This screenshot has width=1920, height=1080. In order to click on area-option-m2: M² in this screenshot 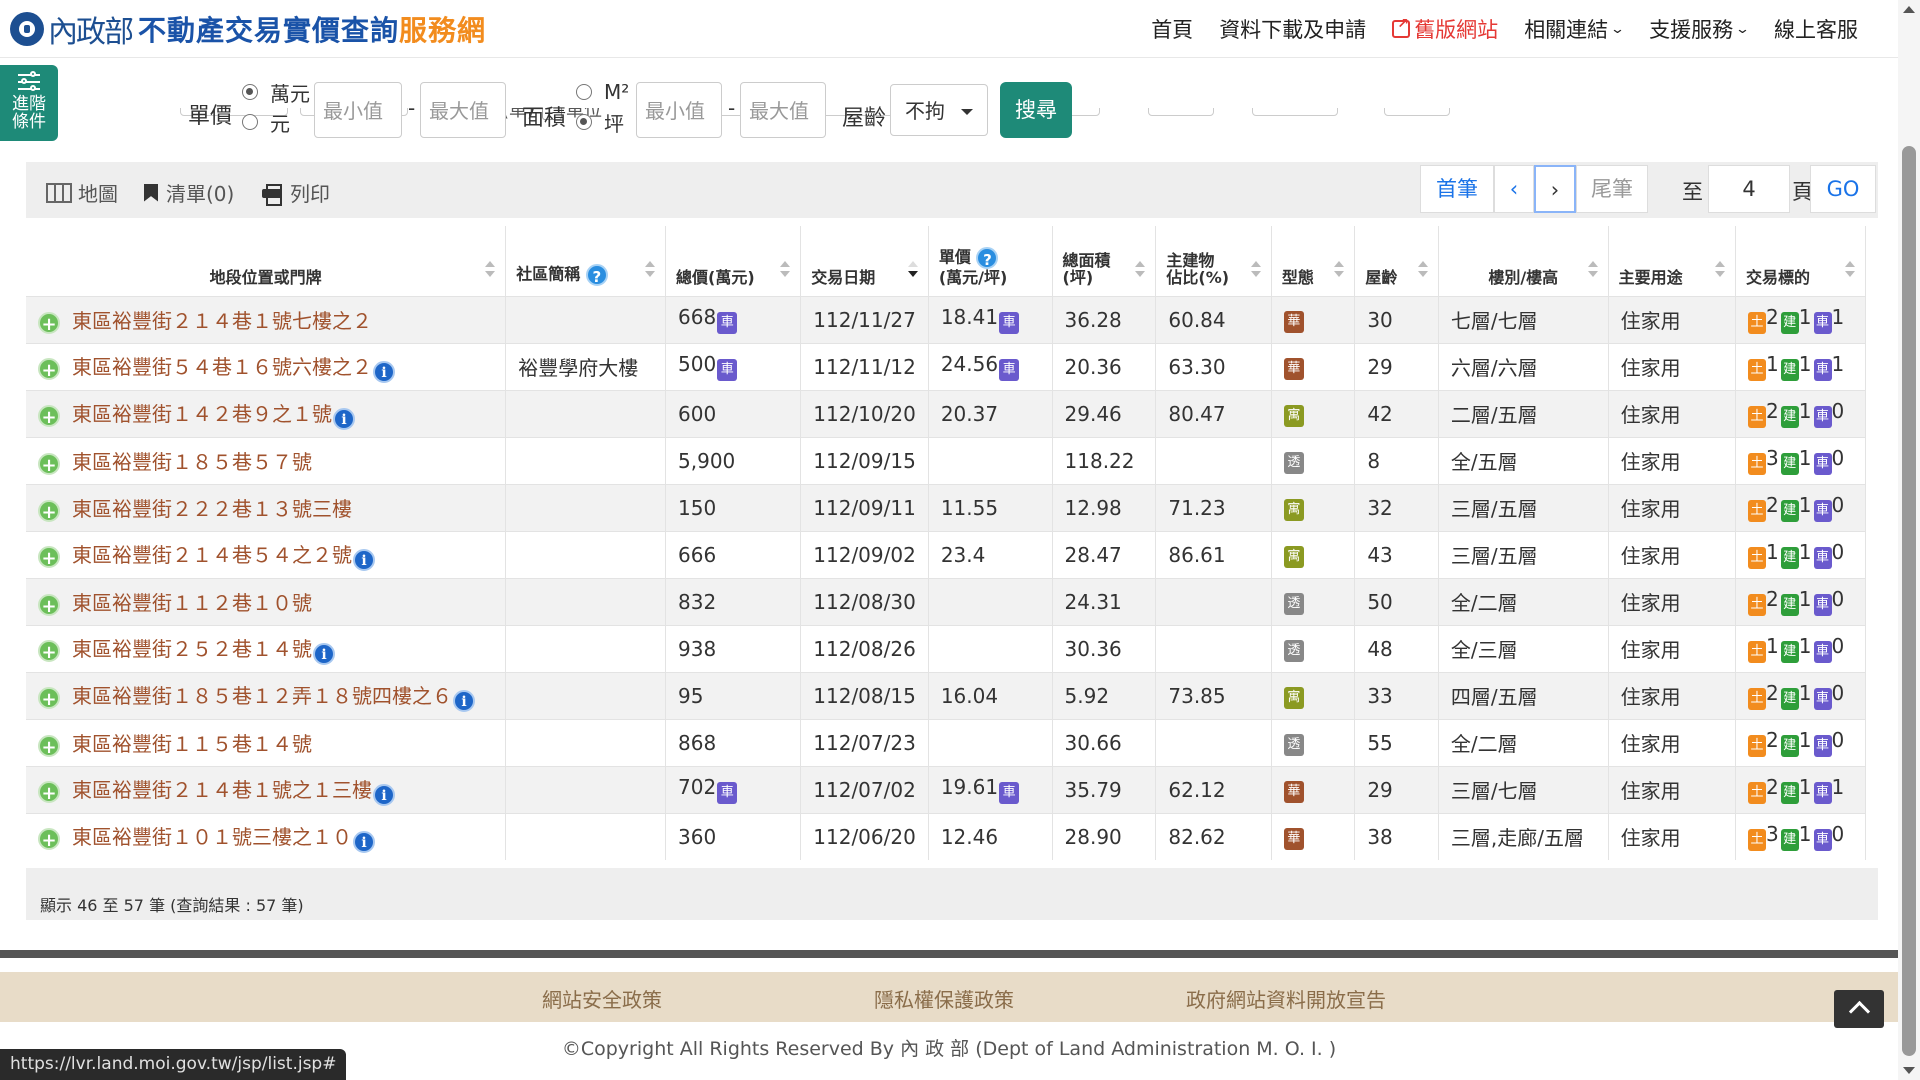, I will do `click(602, 92)`.